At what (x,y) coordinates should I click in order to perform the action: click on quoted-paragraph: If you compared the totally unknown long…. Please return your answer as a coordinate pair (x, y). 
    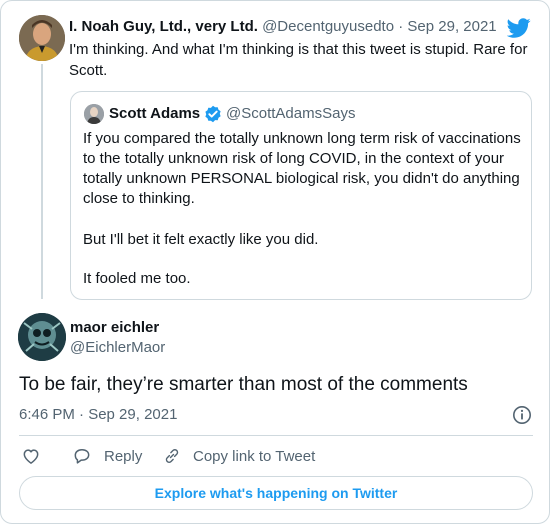
    Looking at the image, I should click on (302, 168).